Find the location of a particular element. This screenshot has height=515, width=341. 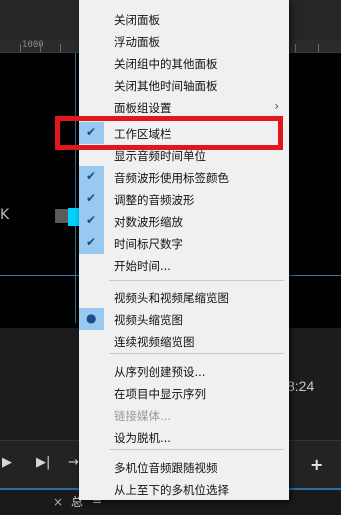

go-to-out-icon: → is located at coordinates (73, 462).